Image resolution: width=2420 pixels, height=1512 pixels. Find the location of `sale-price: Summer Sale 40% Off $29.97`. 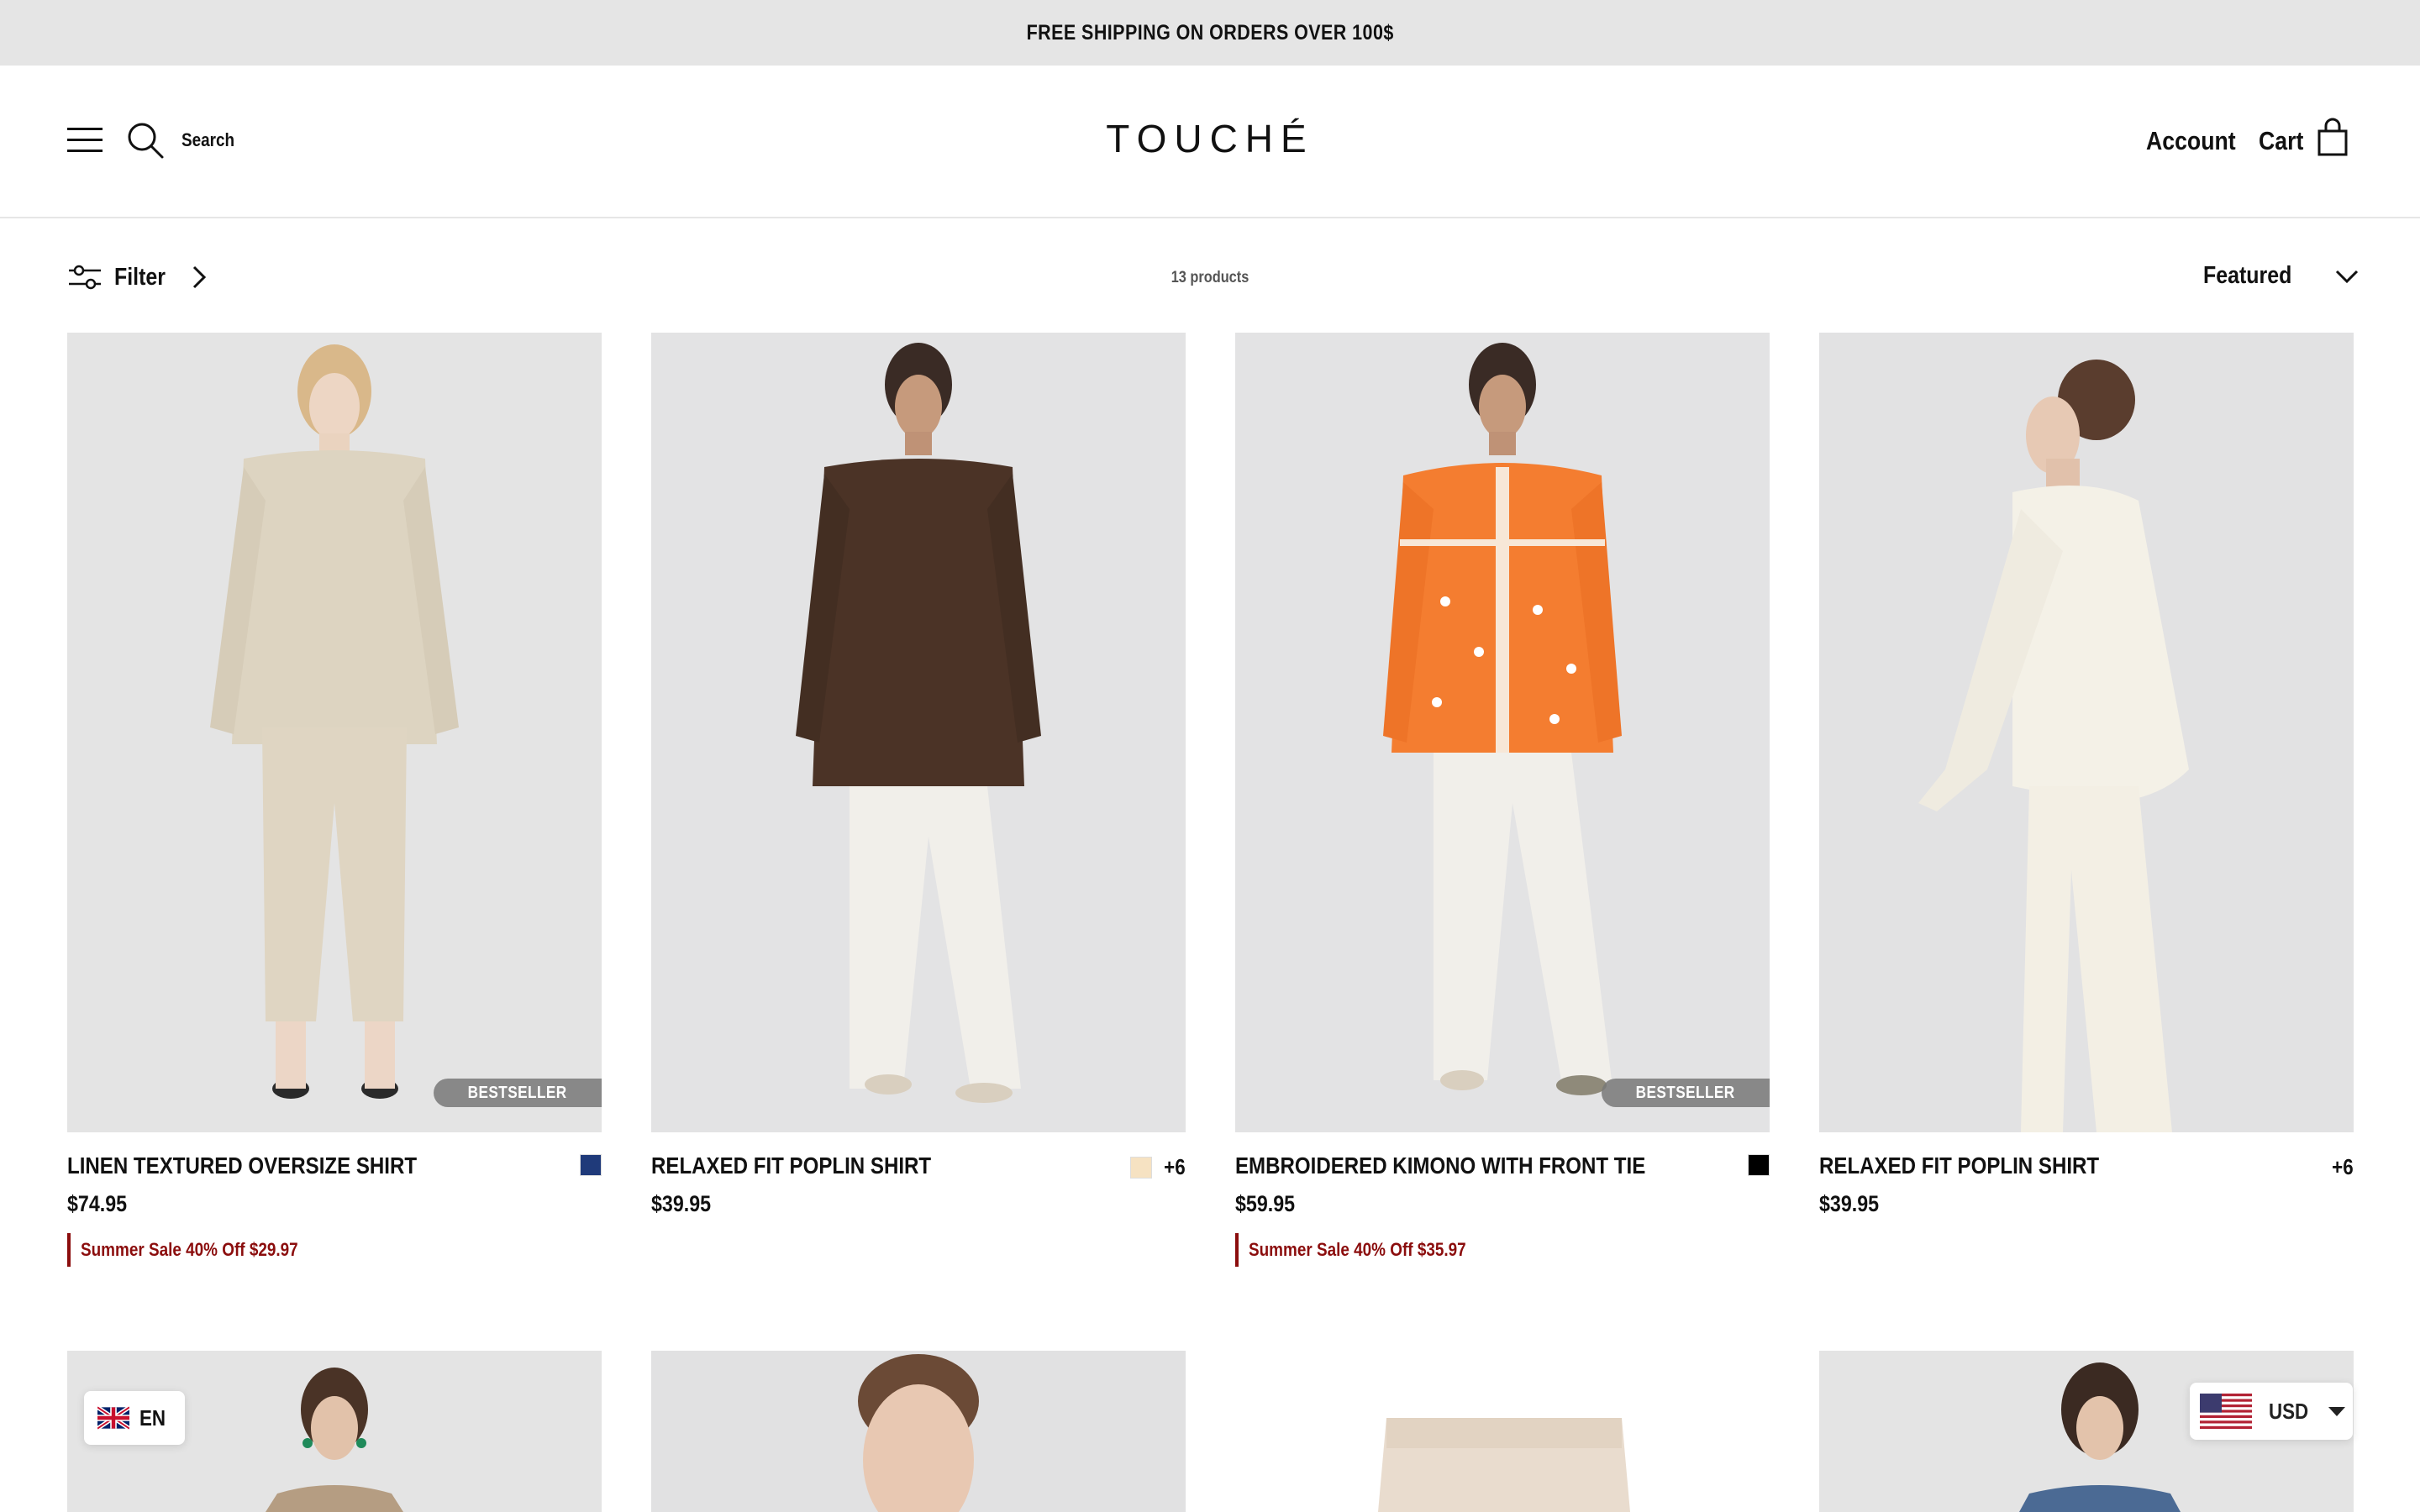

sale-price: Summer Sale 40% Off $29.97 is located at coordinates (334, 1250).